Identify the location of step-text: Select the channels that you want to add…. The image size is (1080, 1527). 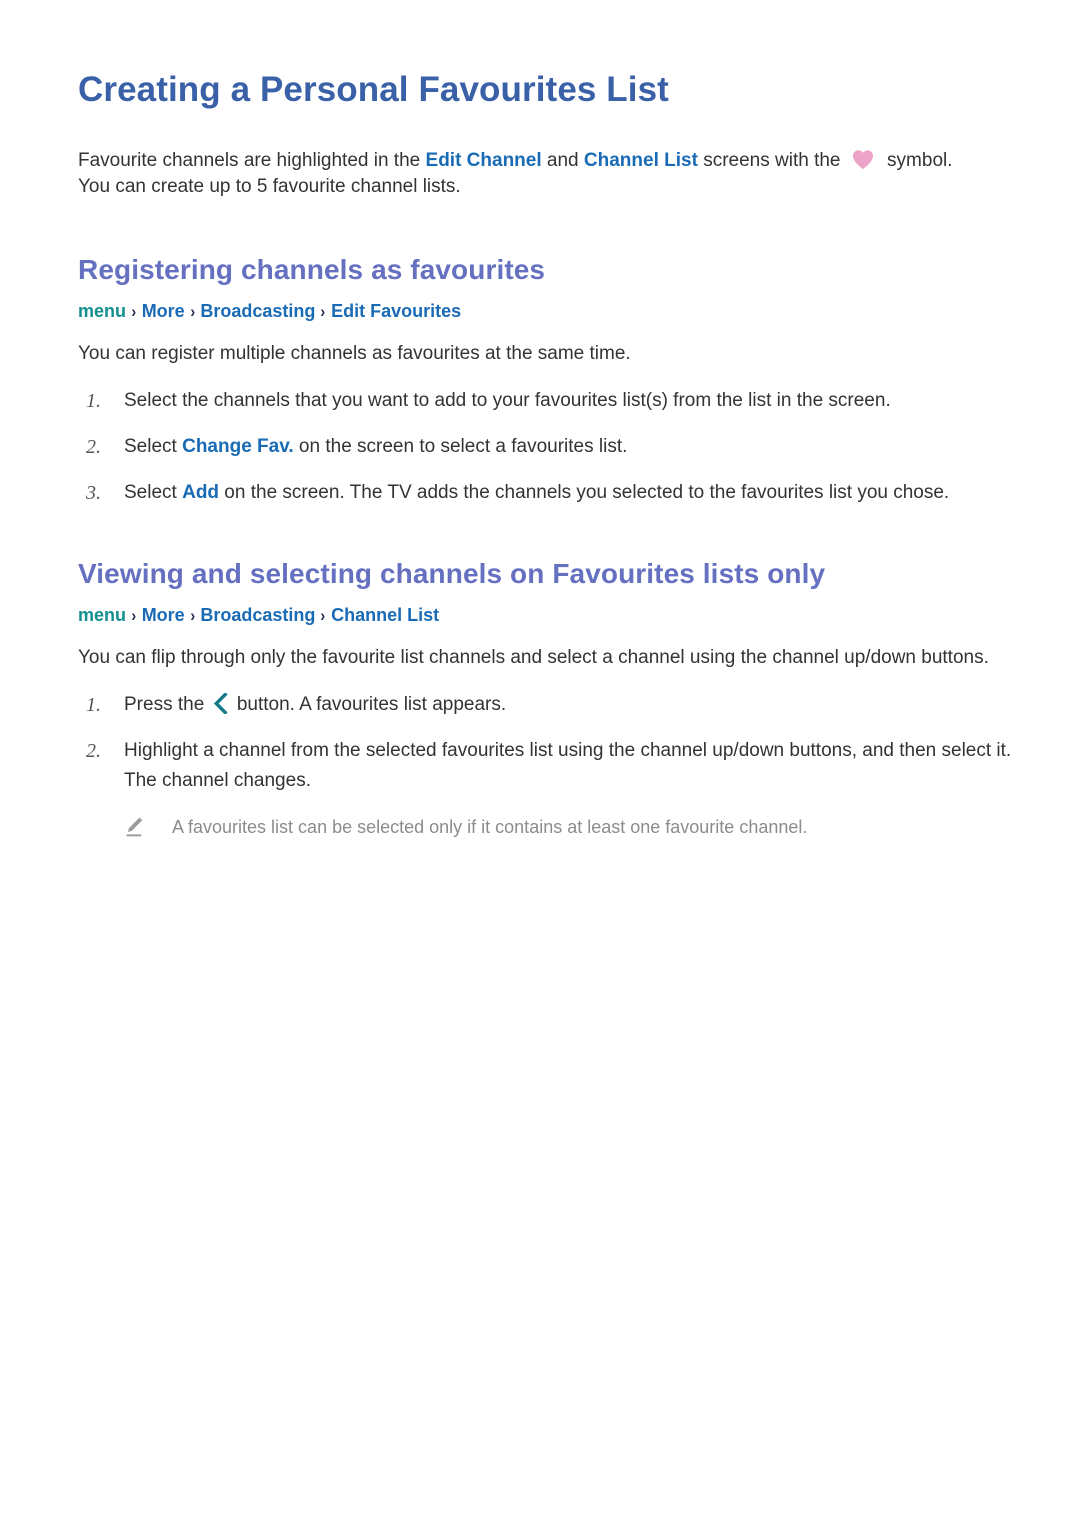
(507, 400).